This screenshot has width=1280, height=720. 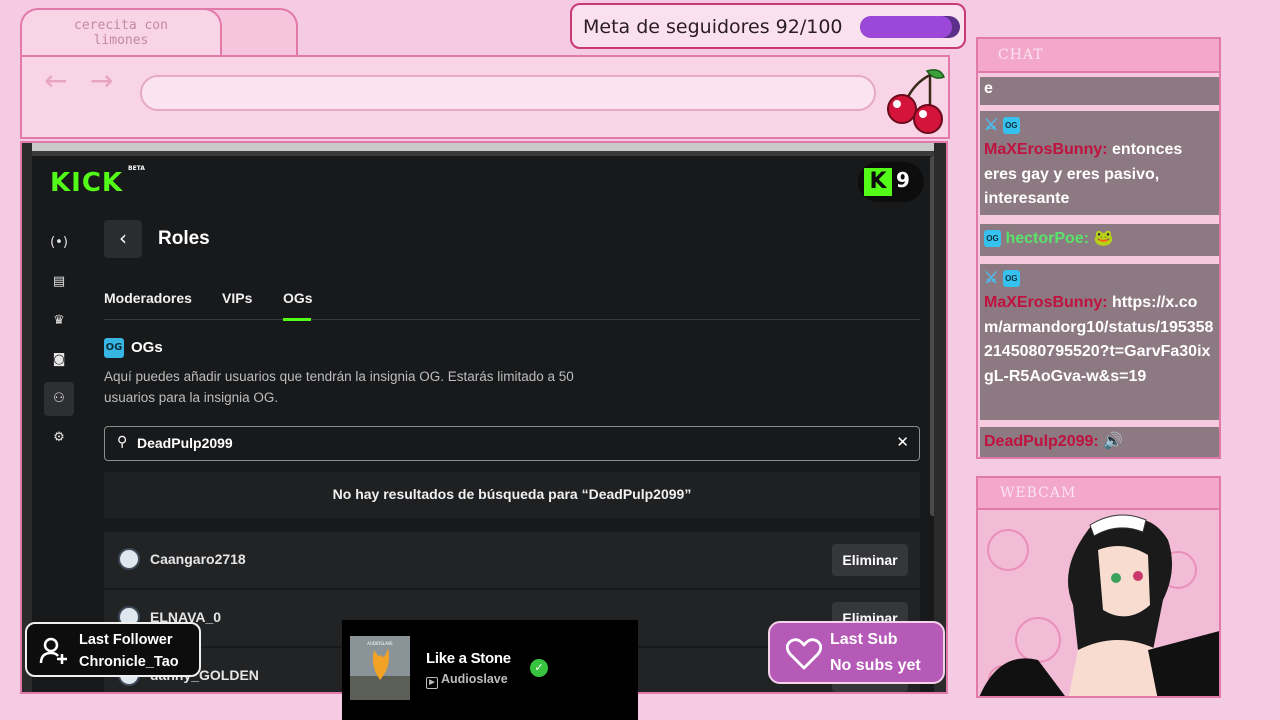 I want to click on track-artist-row: ▶ Audioslave, so click(x=467, y=680).